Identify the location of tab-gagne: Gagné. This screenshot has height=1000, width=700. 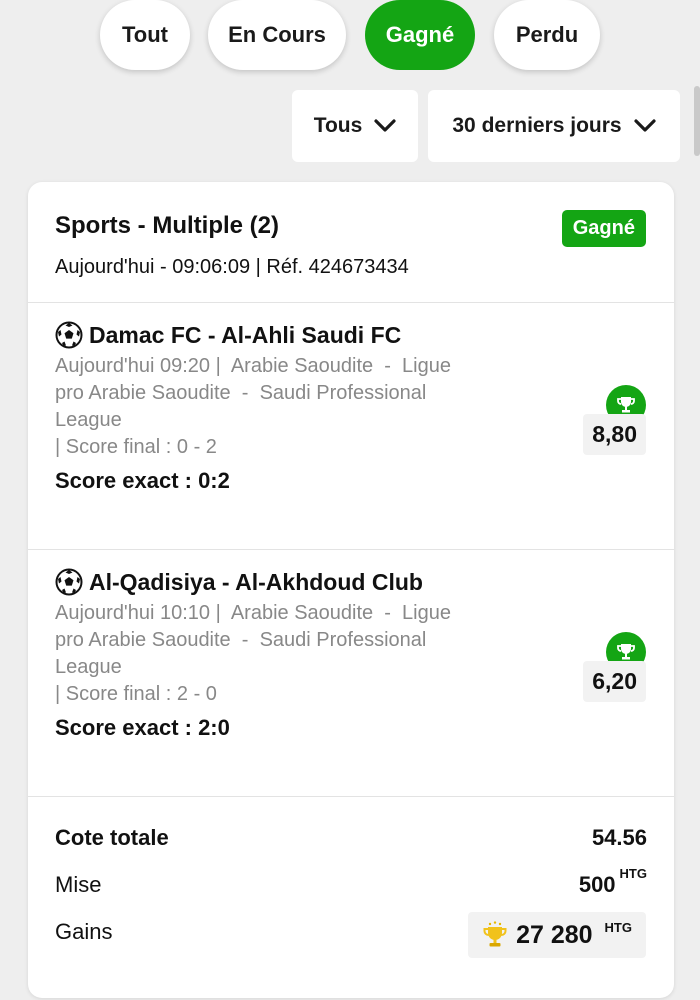
(420, 35).